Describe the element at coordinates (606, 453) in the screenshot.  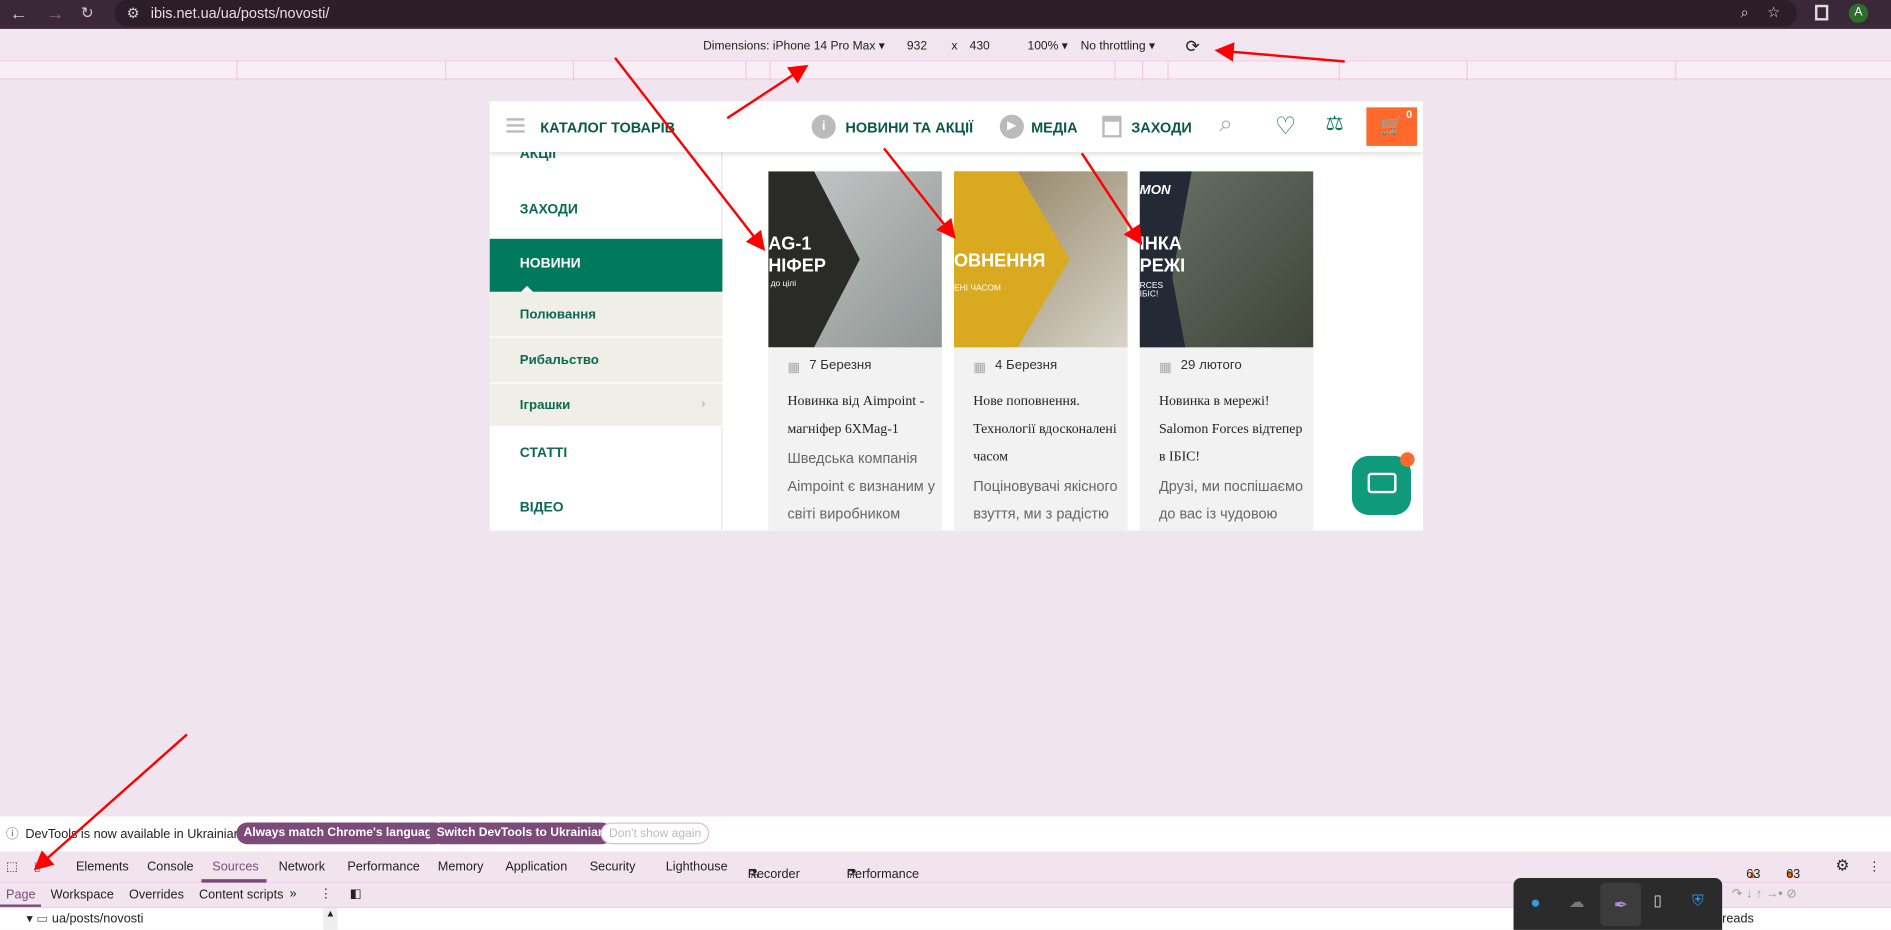
I see `sidebar-item-statti: СТАТТІ` at that location.